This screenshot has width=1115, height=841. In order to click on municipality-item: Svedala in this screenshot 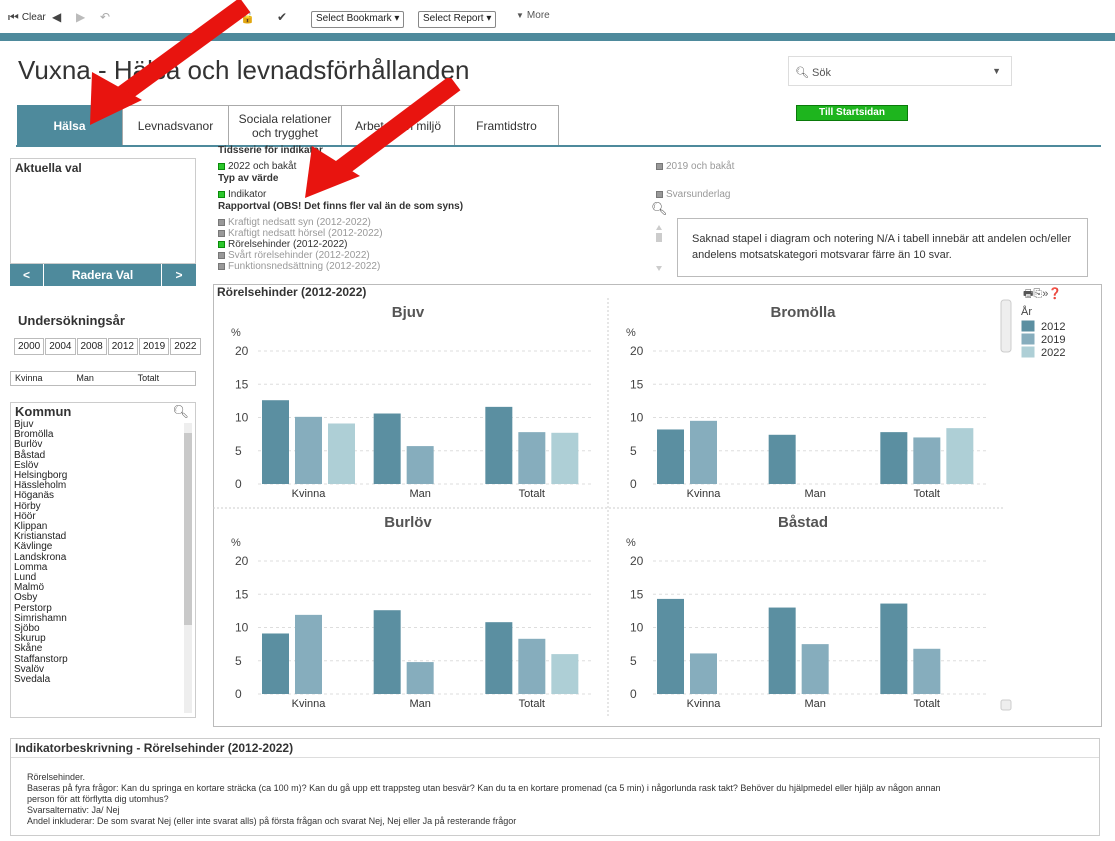, I will do `click(103, 679)`.